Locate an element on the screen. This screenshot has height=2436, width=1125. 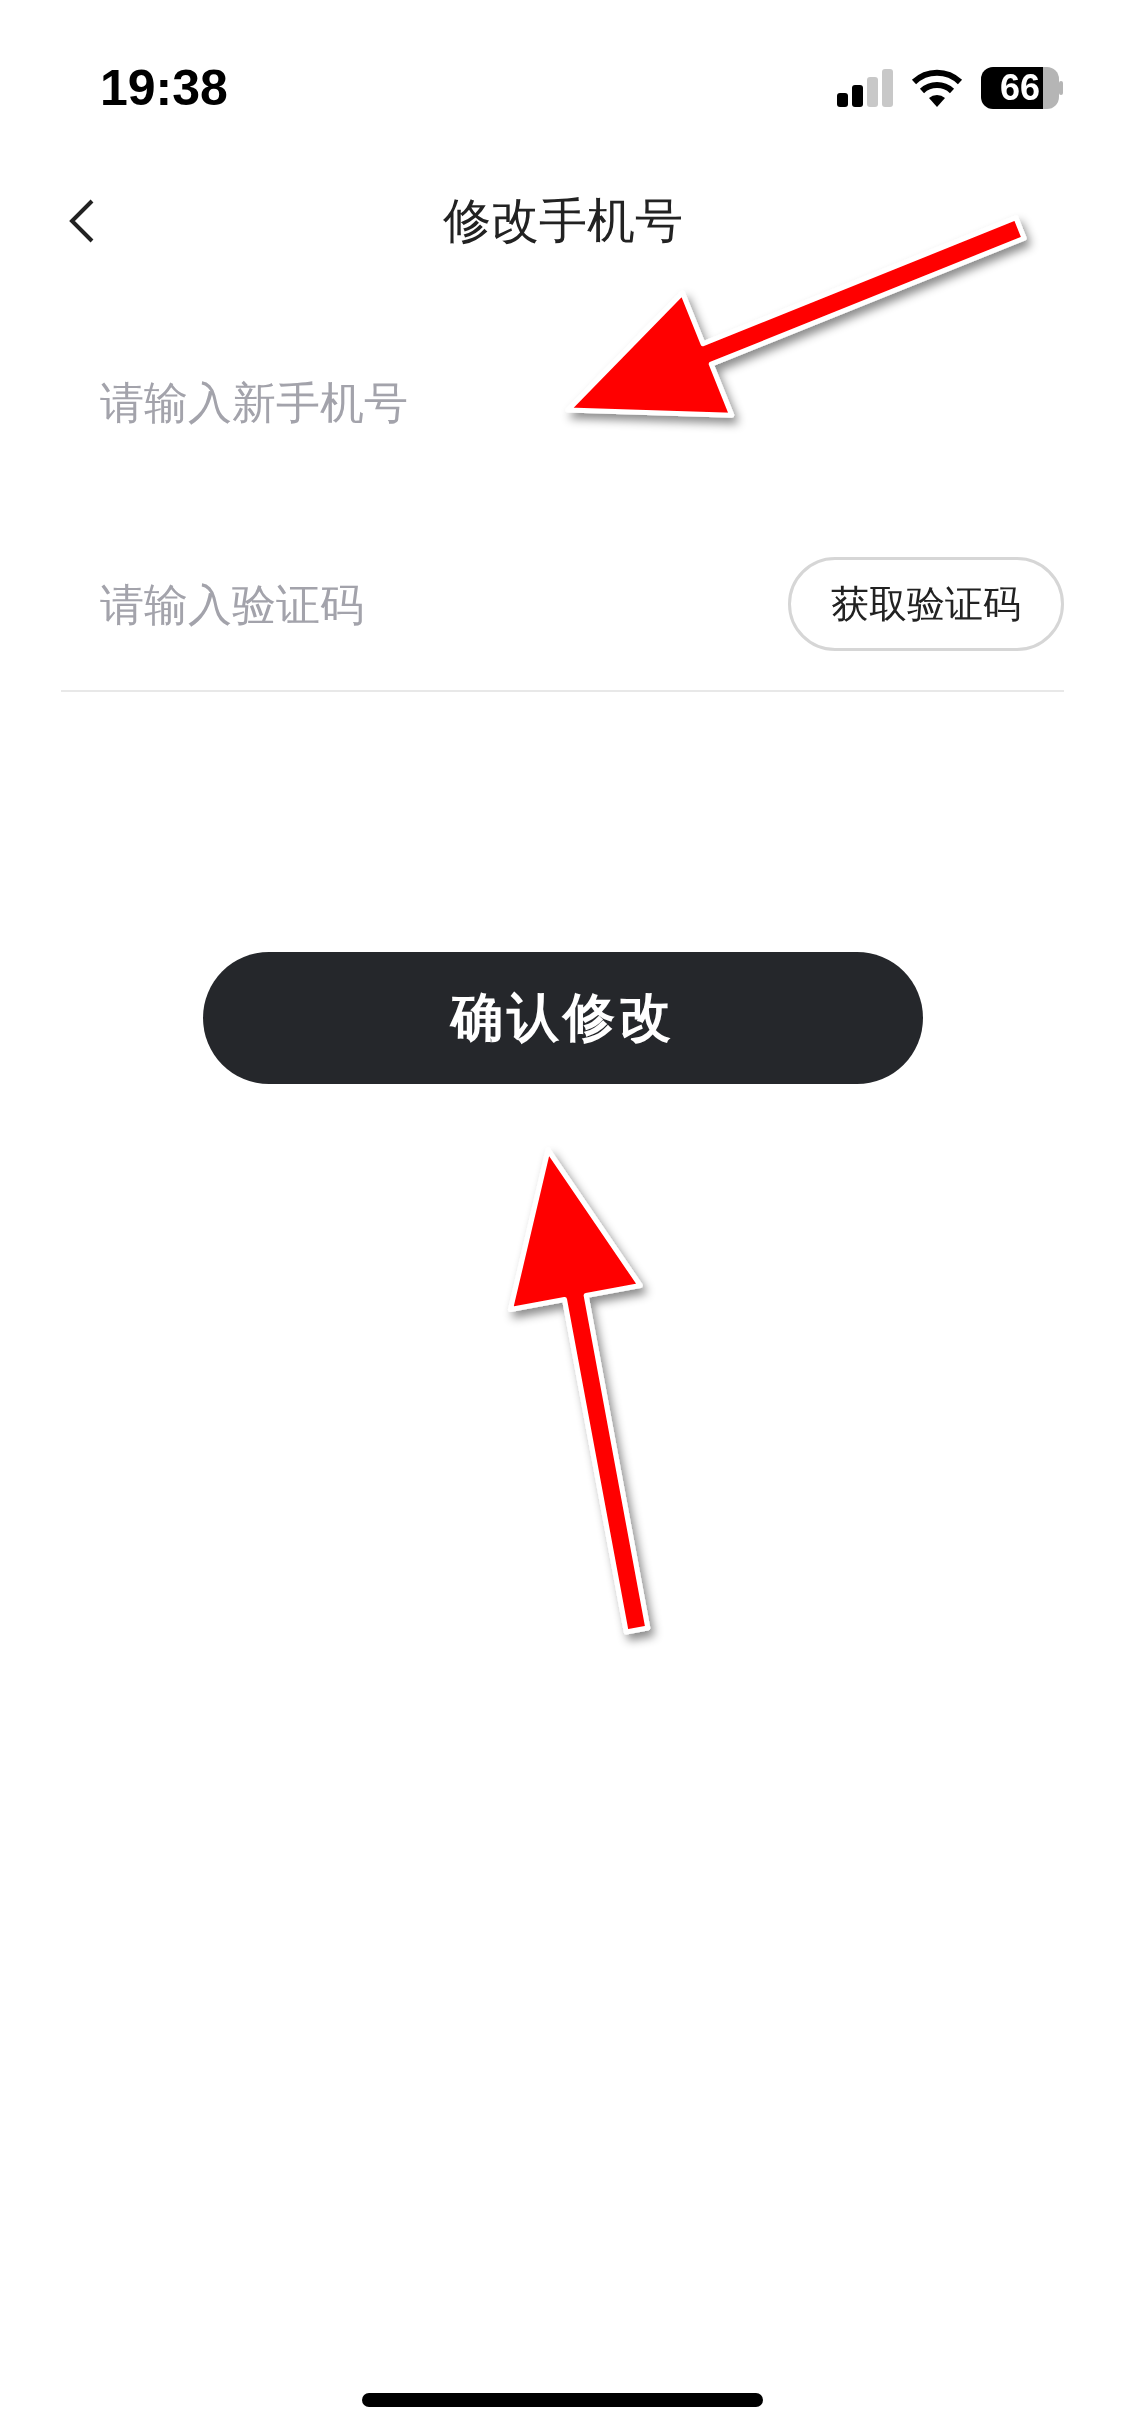
code-field: 请输入验证码 is located at coordinates (245, 604).